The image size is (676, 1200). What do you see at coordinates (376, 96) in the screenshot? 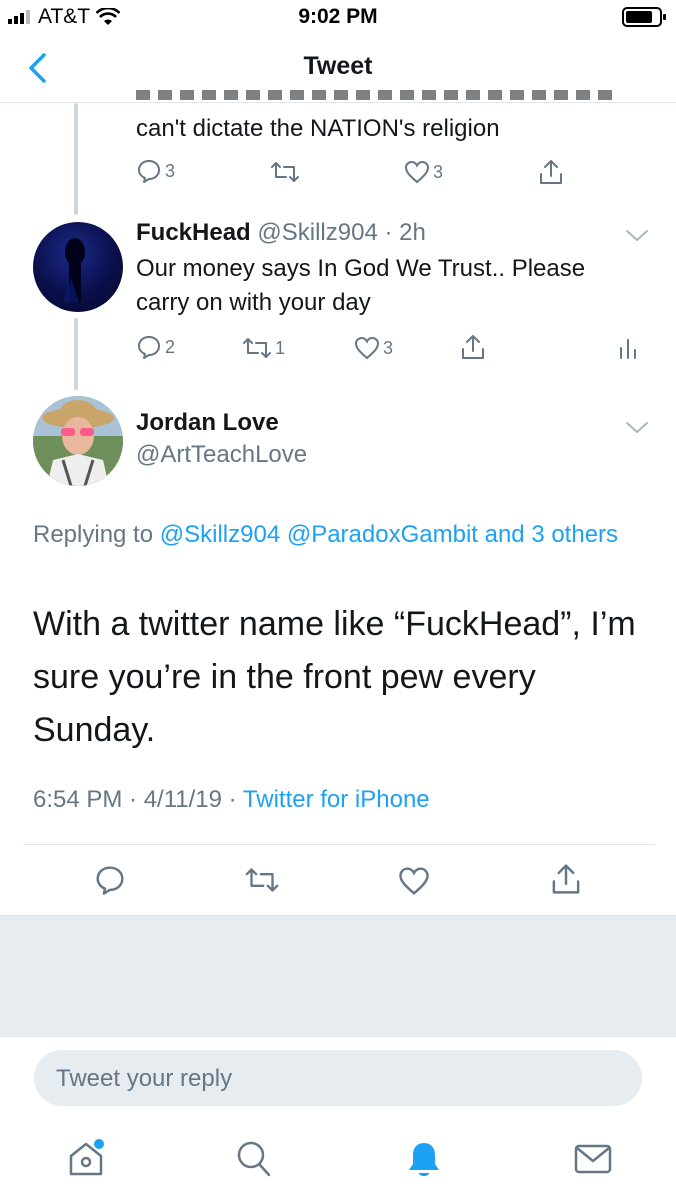
I see `clipped-text-fragment` at bounding box center [376, 96].